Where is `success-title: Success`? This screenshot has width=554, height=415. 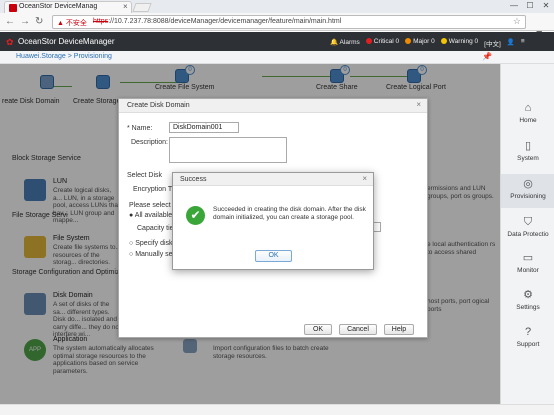 success-title: Success is located at coordinates (193, 179).